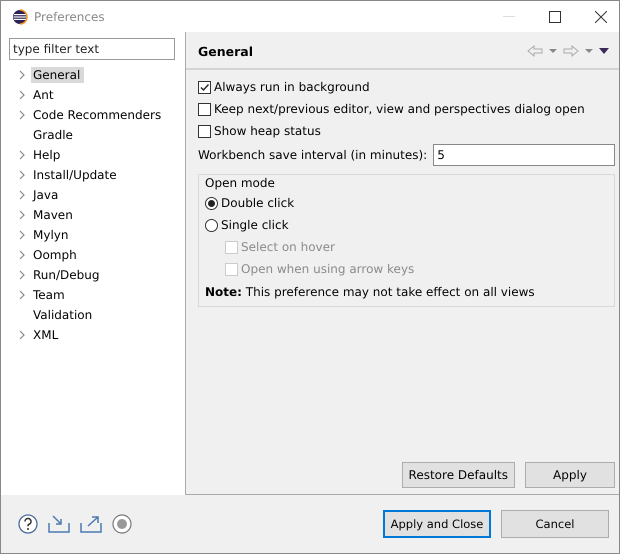 The height and width of the screenshot is (554, 620). Describe the element at coordinates (46, 335) in the screenshot. I see `tree-item: XML` at that location.